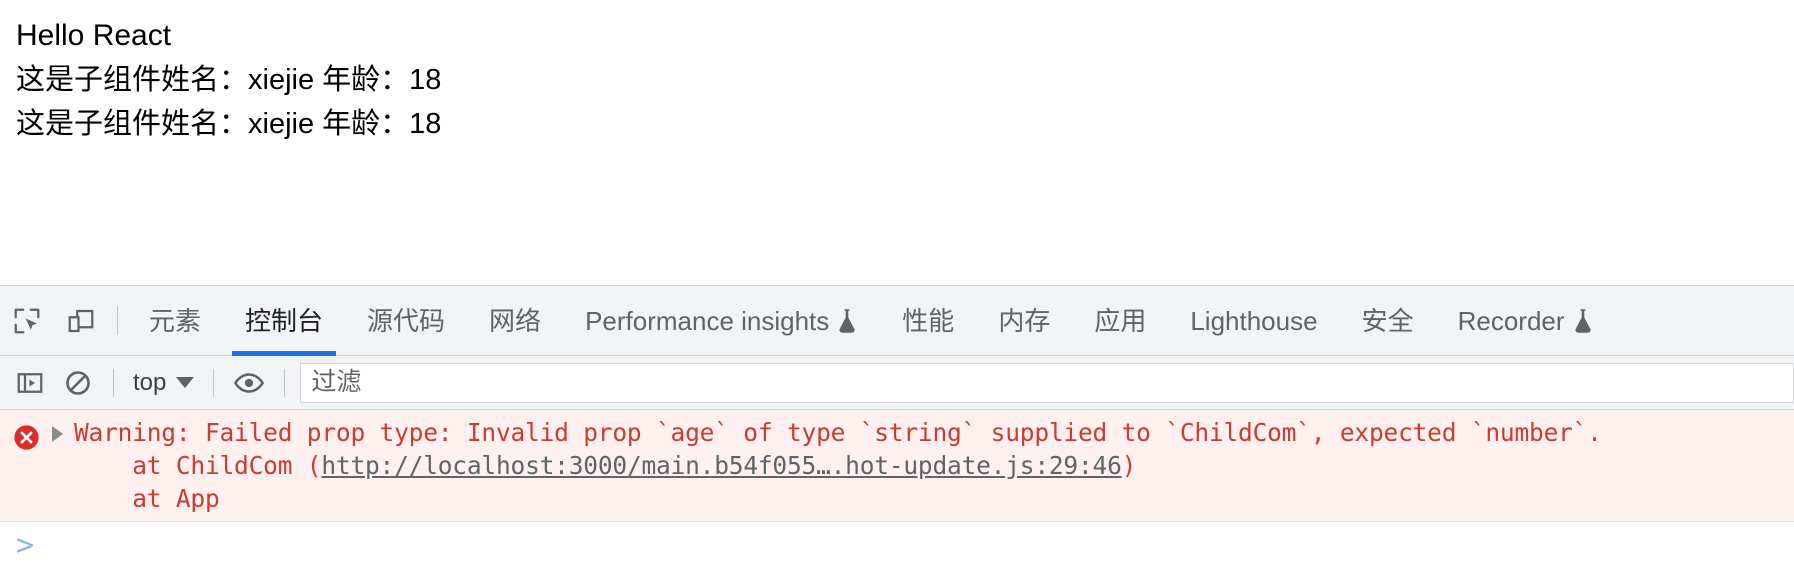 This screenshot has height=576, width=1794. I want to click on tab-application: 应用, so click(1120, 320).